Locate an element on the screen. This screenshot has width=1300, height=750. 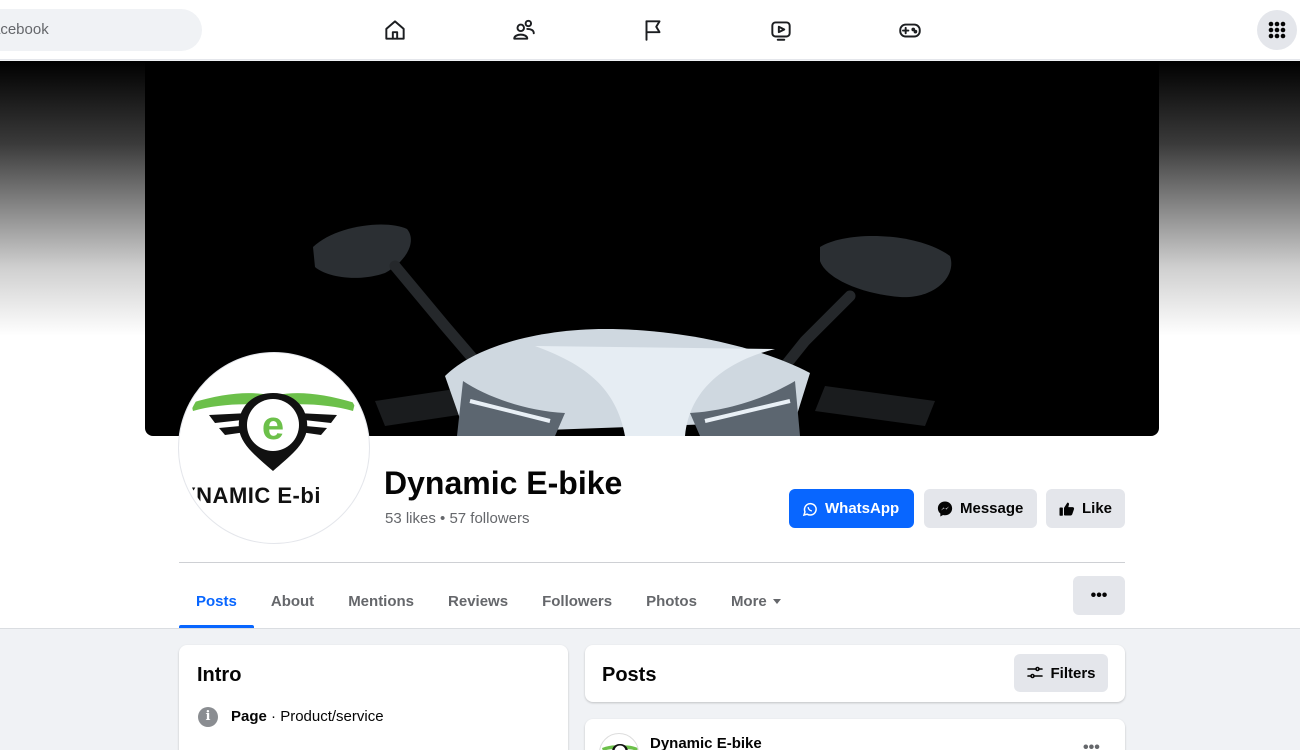
page-category: Page · Product/service is located at coordinates (307, 716).